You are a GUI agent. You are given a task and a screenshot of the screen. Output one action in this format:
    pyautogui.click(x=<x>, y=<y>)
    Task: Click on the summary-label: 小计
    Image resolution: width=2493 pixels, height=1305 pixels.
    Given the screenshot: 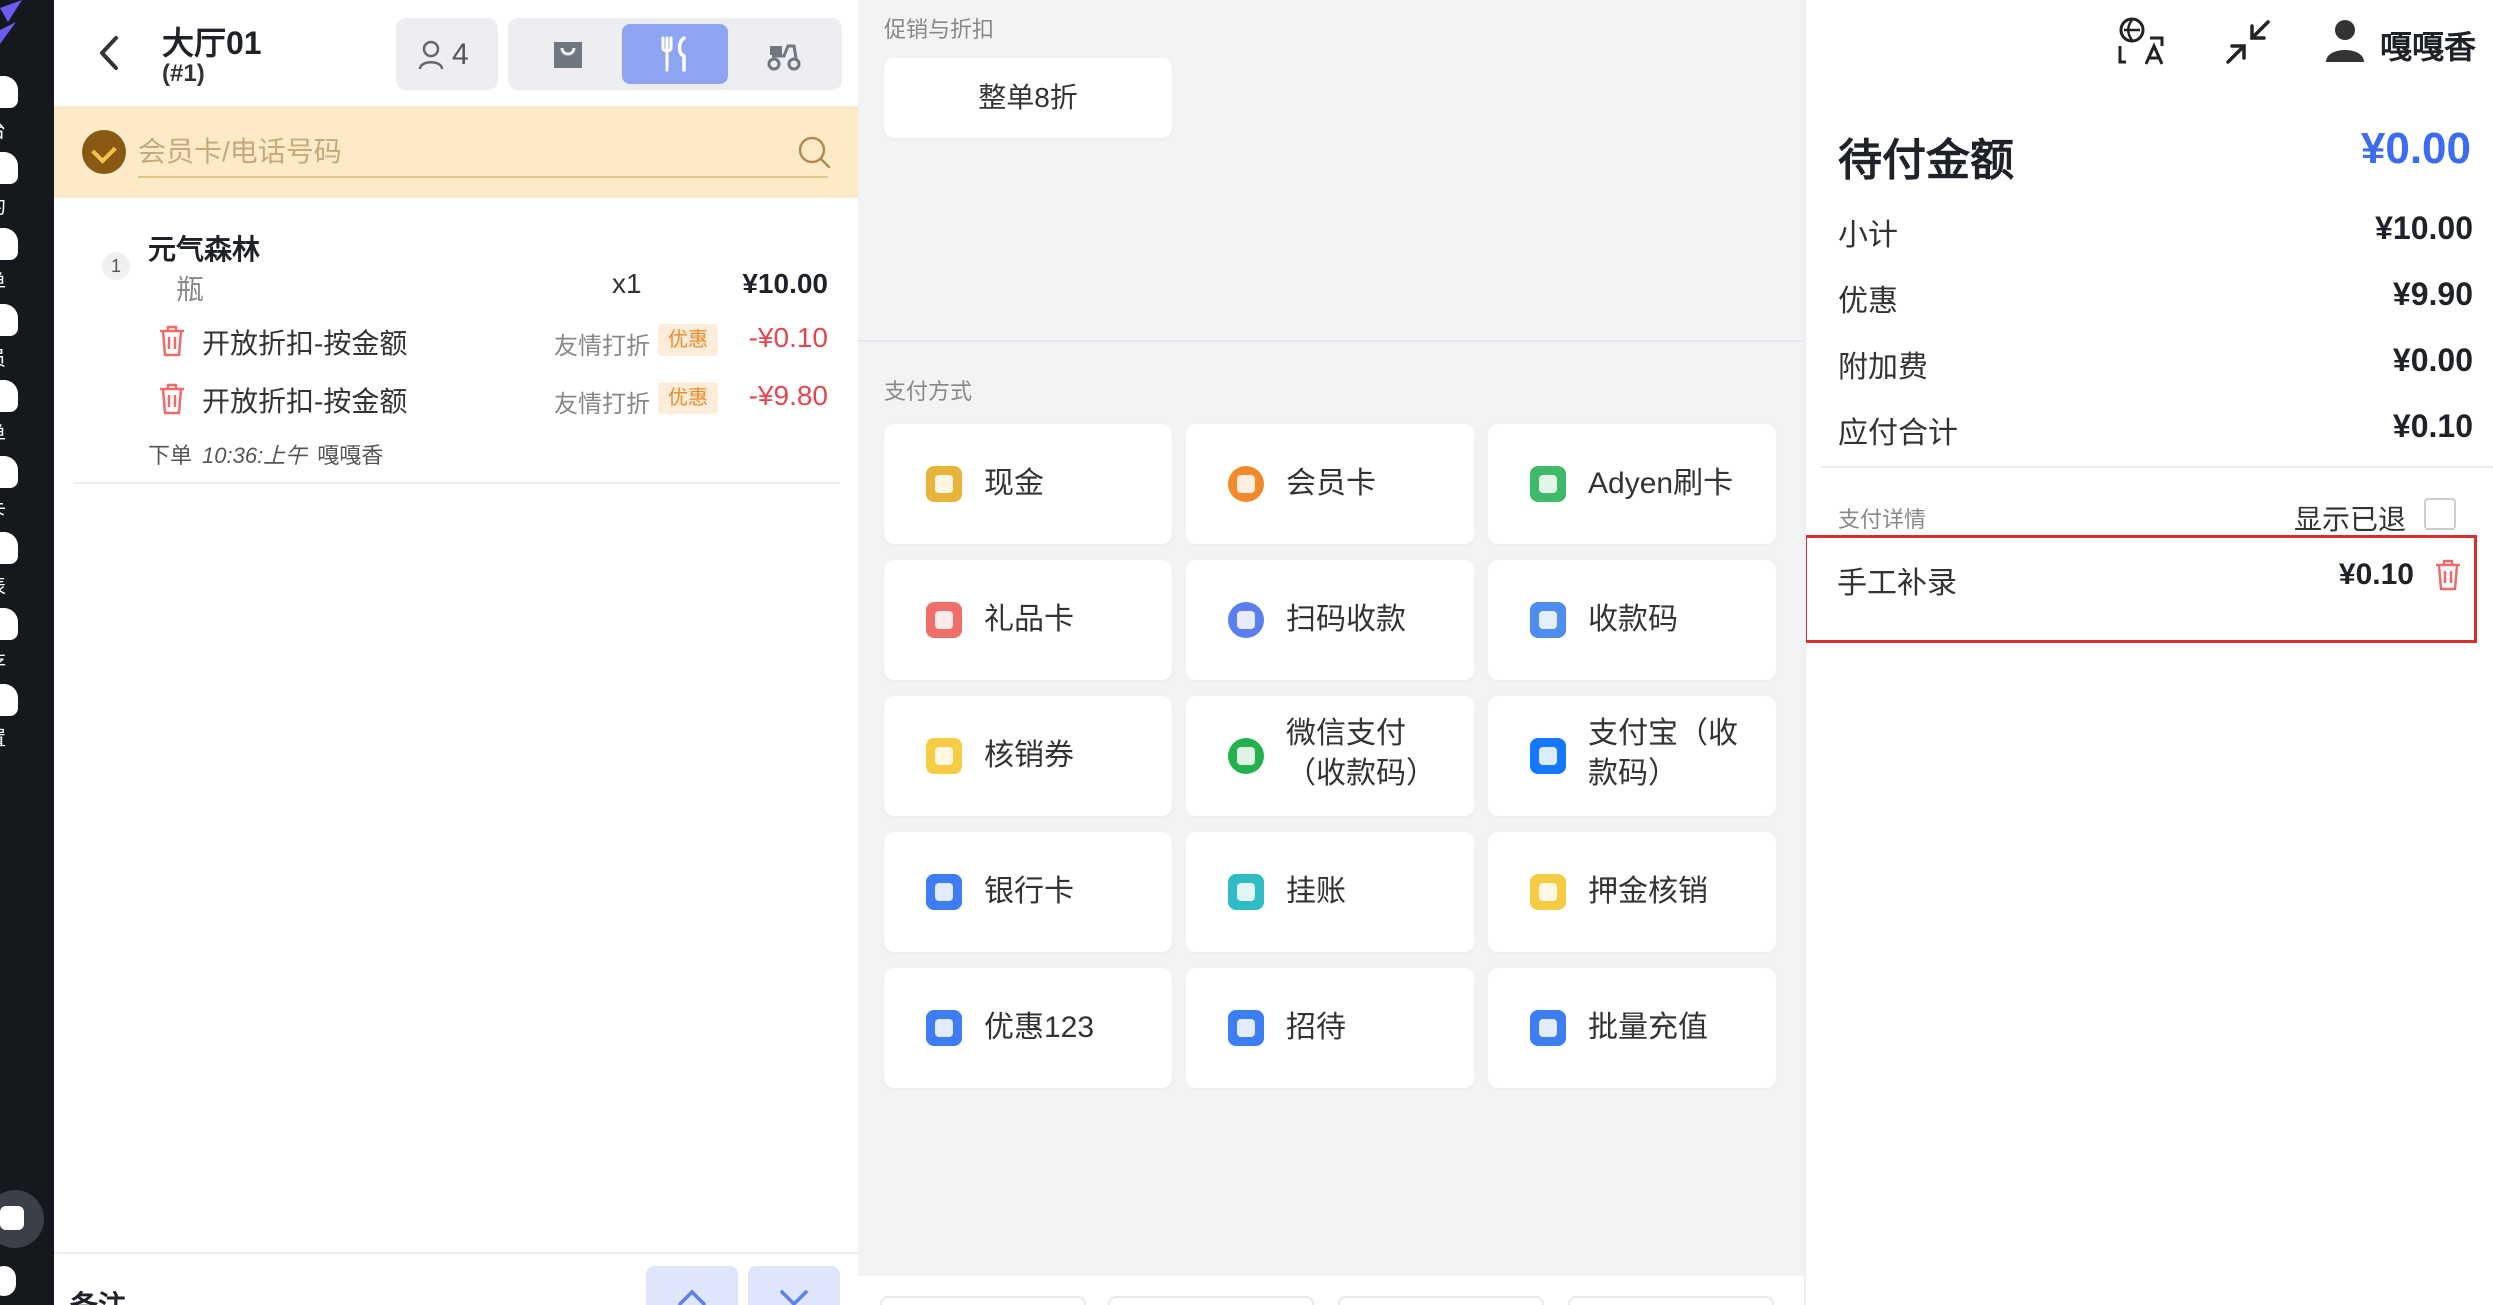 What is the action you would take?
    pyautogui.click(x=1868, y=235)
    